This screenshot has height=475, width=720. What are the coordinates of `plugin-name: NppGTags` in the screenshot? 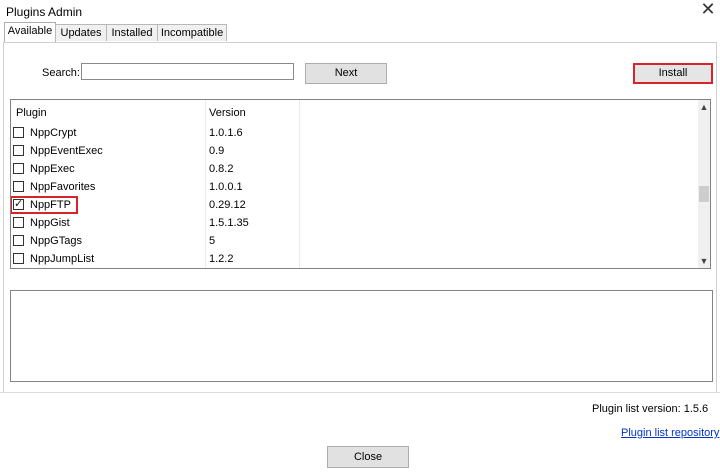 It's located at (56, 241).